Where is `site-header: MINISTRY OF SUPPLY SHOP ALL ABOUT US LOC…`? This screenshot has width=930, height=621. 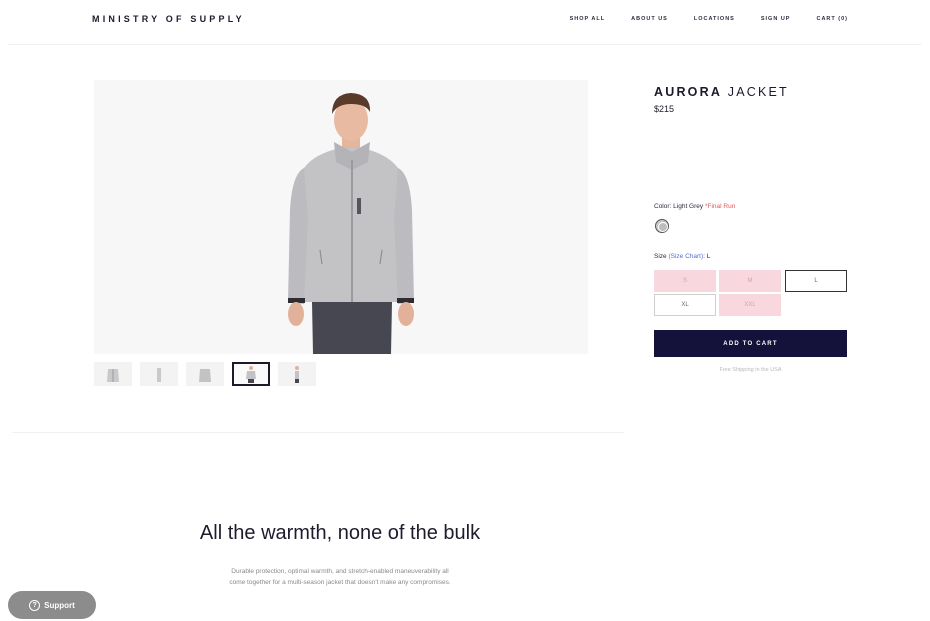
site-header: MINISTRY OF SUPPLY SHOP ALL ABOUT US LOC… is located at coordinates (465, 20).